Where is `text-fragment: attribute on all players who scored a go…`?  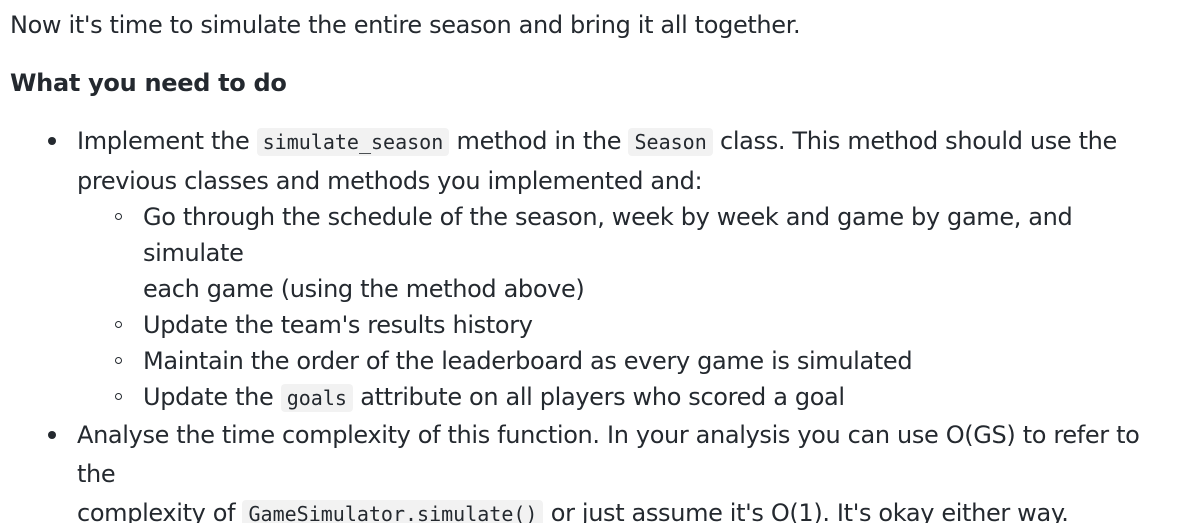
text-fragment: attribute on all players who scored a go… is located at coordinates (598, 397).